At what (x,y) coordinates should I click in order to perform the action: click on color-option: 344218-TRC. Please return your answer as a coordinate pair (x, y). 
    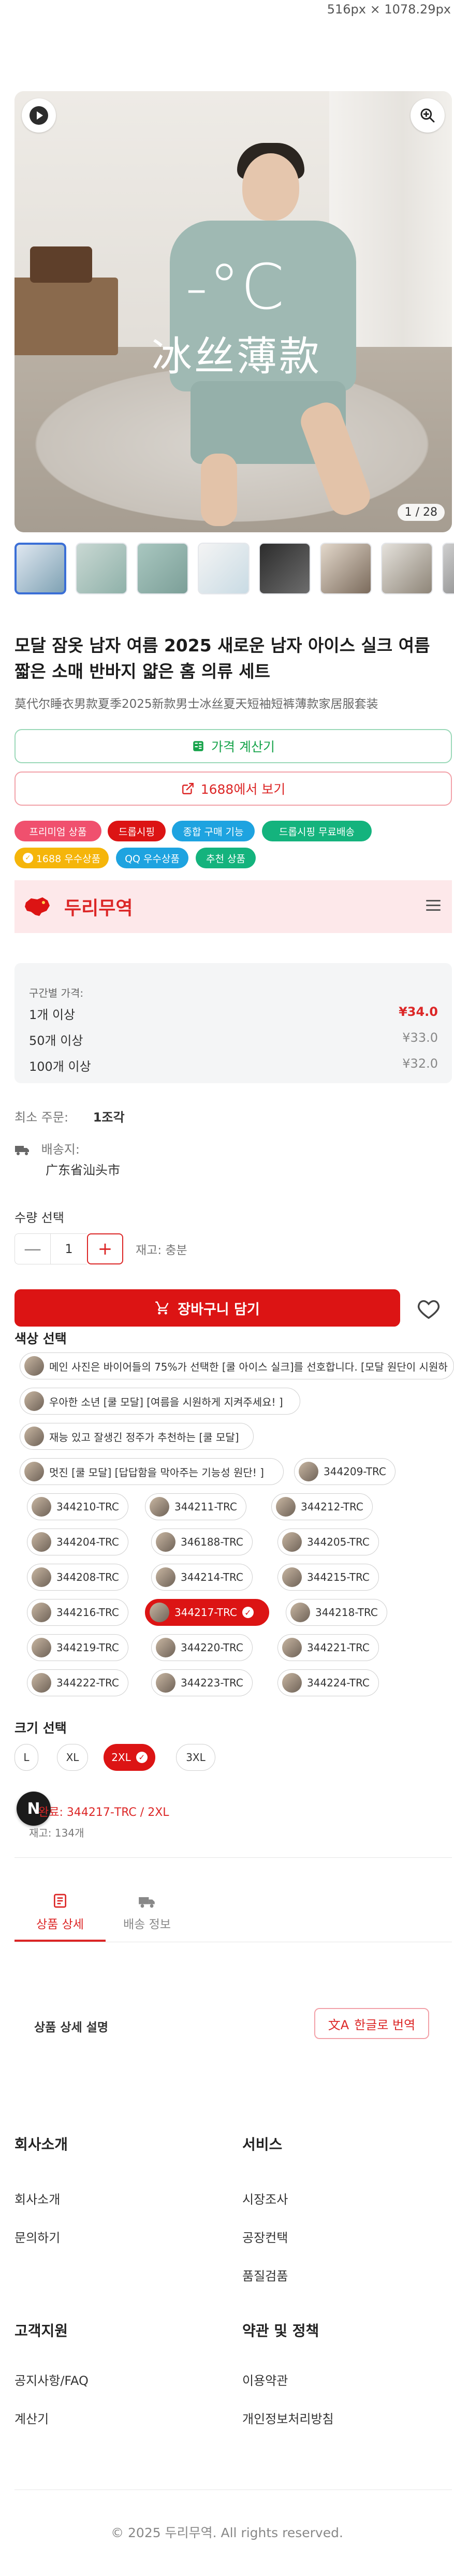
    Looking at the image, I should click on (336, 1613).